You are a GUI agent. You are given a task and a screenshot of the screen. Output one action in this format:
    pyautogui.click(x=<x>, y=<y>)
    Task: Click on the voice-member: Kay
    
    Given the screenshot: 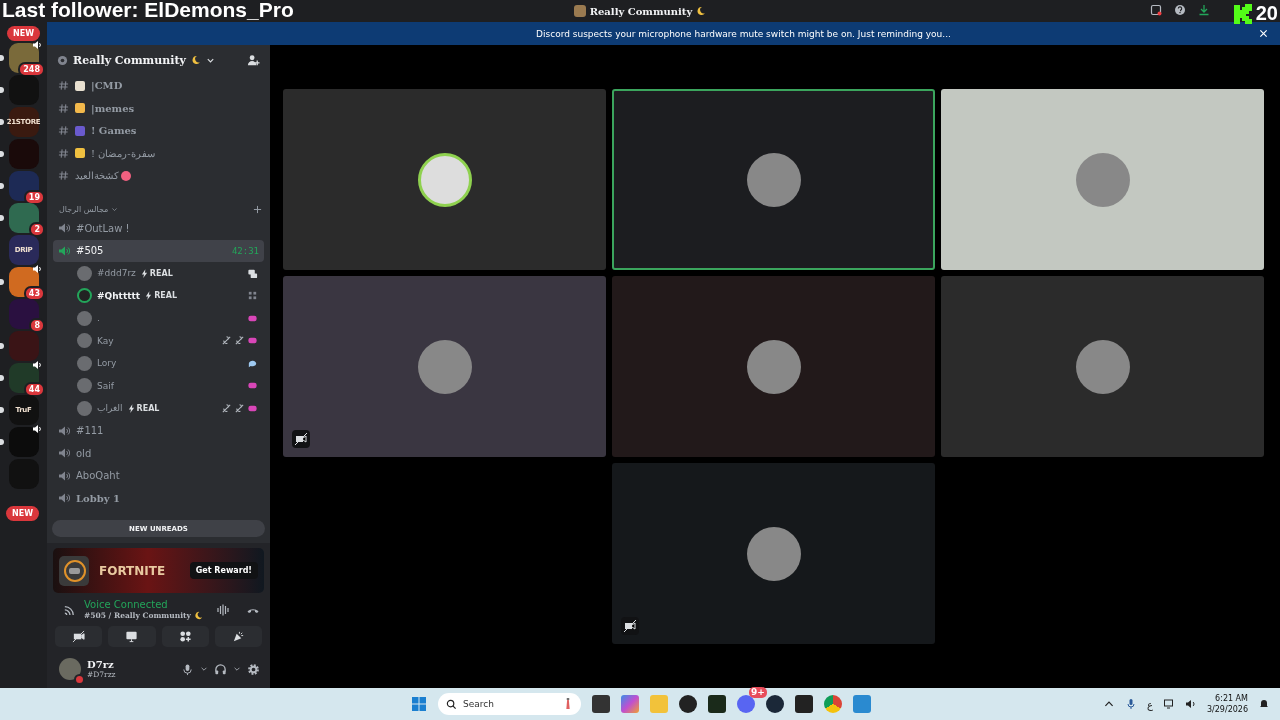 What is the action you would take?
    pyautogui.click(x=158, y=341)
    